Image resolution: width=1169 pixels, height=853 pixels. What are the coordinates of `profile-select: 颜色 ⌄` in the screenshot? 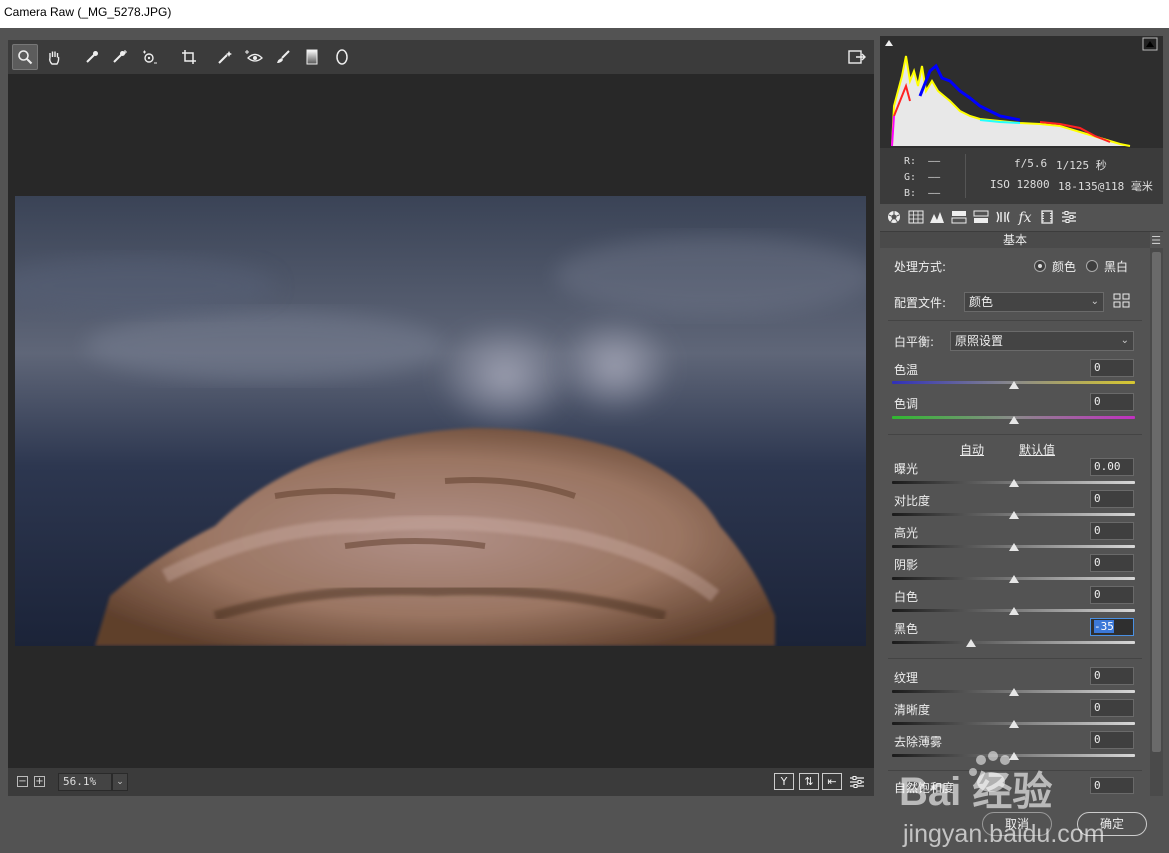 It's located at (1034, 302).